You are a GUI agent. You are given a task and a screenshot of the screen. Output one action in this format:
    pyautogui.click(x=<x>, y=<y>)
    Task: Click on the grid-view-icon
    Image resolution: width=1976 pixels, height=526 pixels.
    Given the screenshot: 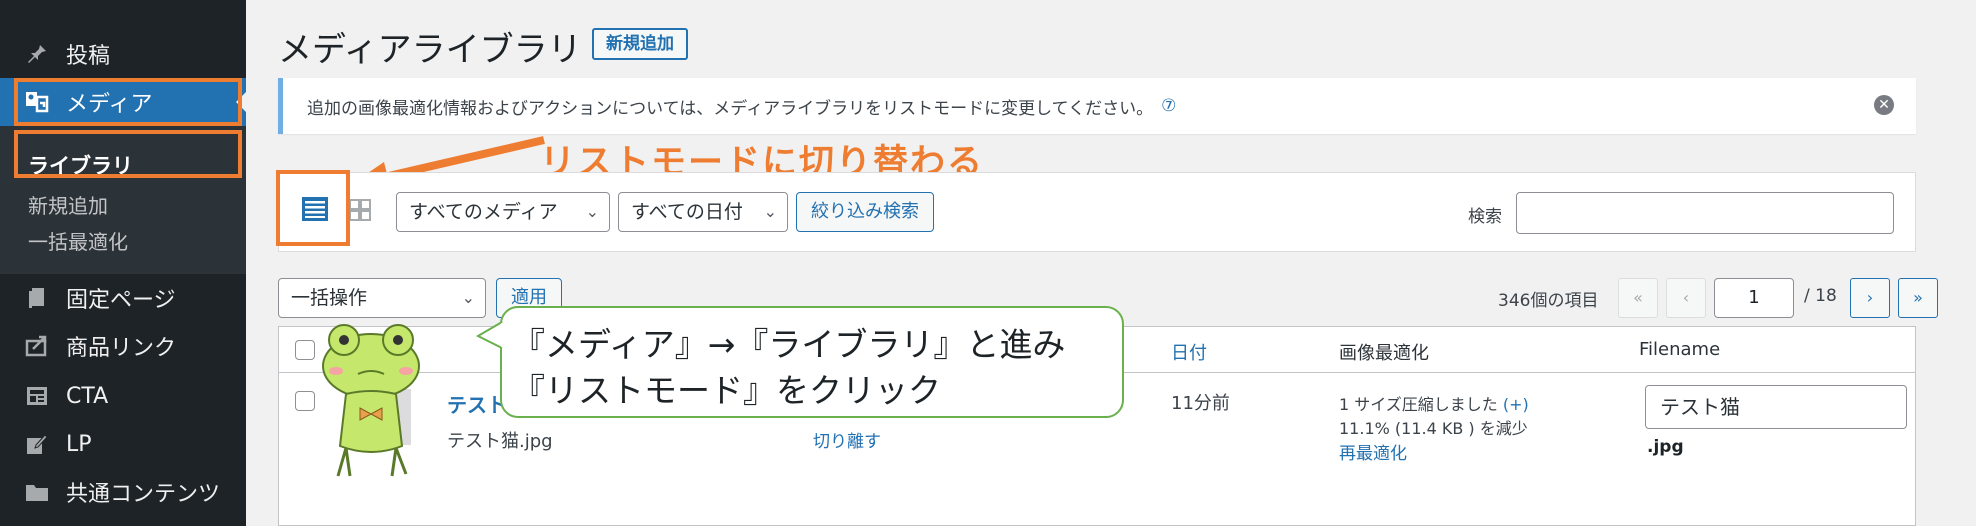 What is the action you would take?
    pyautogui.click(x=360, y=210)
    